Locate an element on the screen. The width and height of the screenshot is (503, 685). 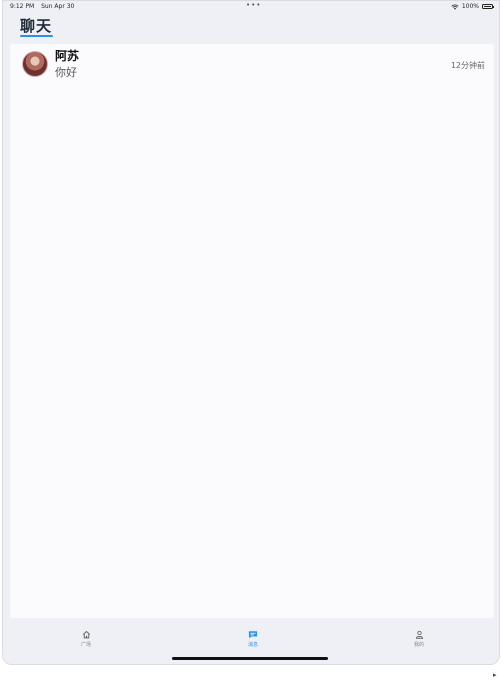
battery-icon is located at coordinates (488, 6).